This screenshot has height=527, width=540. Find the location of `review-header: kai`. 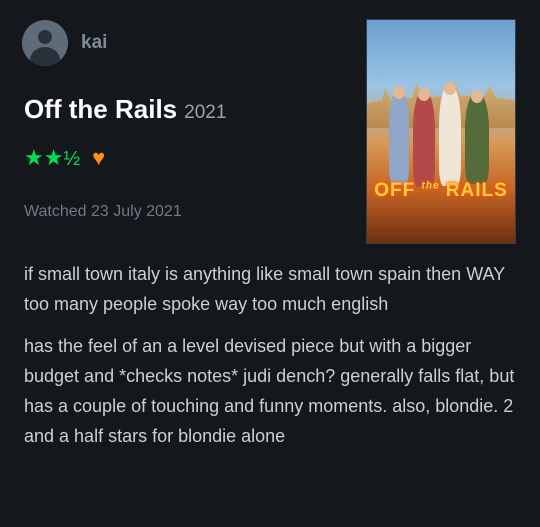

review-header: kai is located at coordinates (64, 43).